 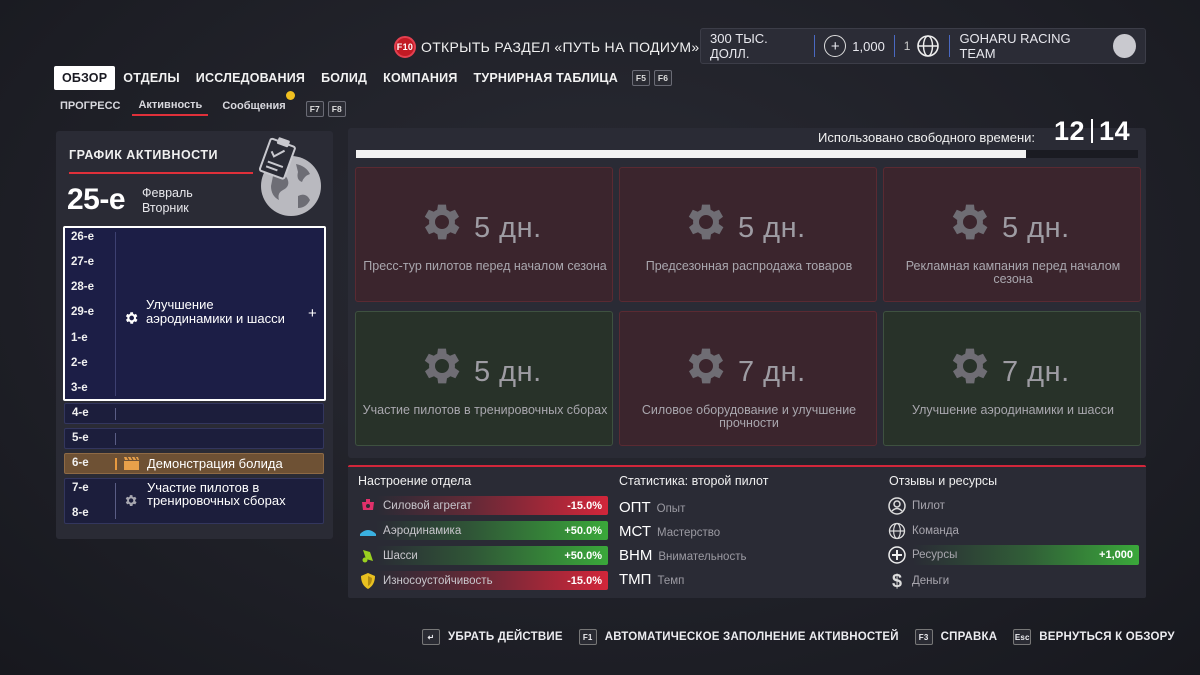 I want to click on team-logo-icon, so click(x=1125, y=46).